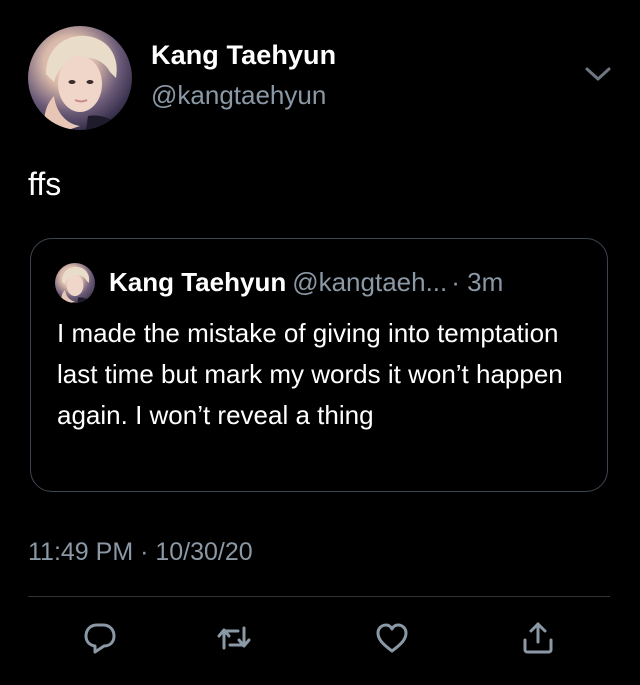  What do you see at coordinates (80, 78) in the screenshot?
I see `avatar` at bounding box center [80, 78].